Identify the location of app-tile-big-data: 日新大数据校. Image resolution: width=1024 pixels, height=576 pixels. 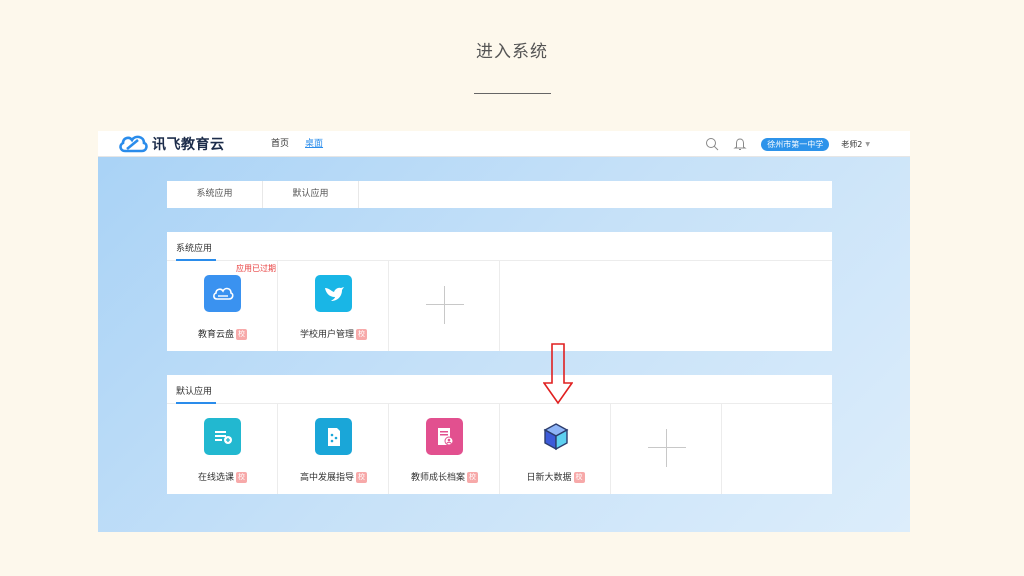
(555, 449).